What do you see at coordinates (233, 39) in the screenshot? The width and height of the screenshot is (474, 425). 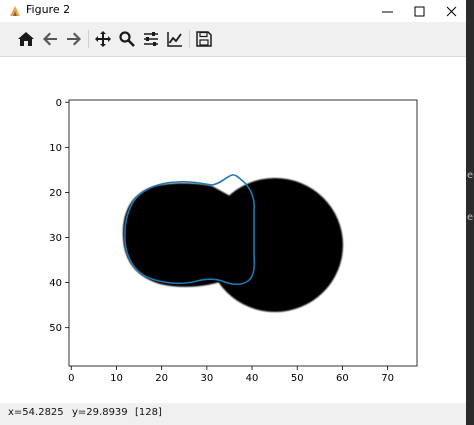 I see `navigation-toolbar` at bounding box center [233, 39].